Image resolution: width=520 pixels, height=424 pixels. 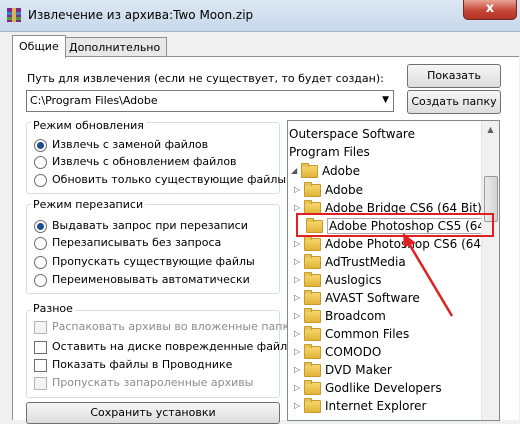 What do you see at coordinates (153, 413) in the screenshot?
I see `save-settings-button: Сохранить установки` at bounding box center [153, 413].